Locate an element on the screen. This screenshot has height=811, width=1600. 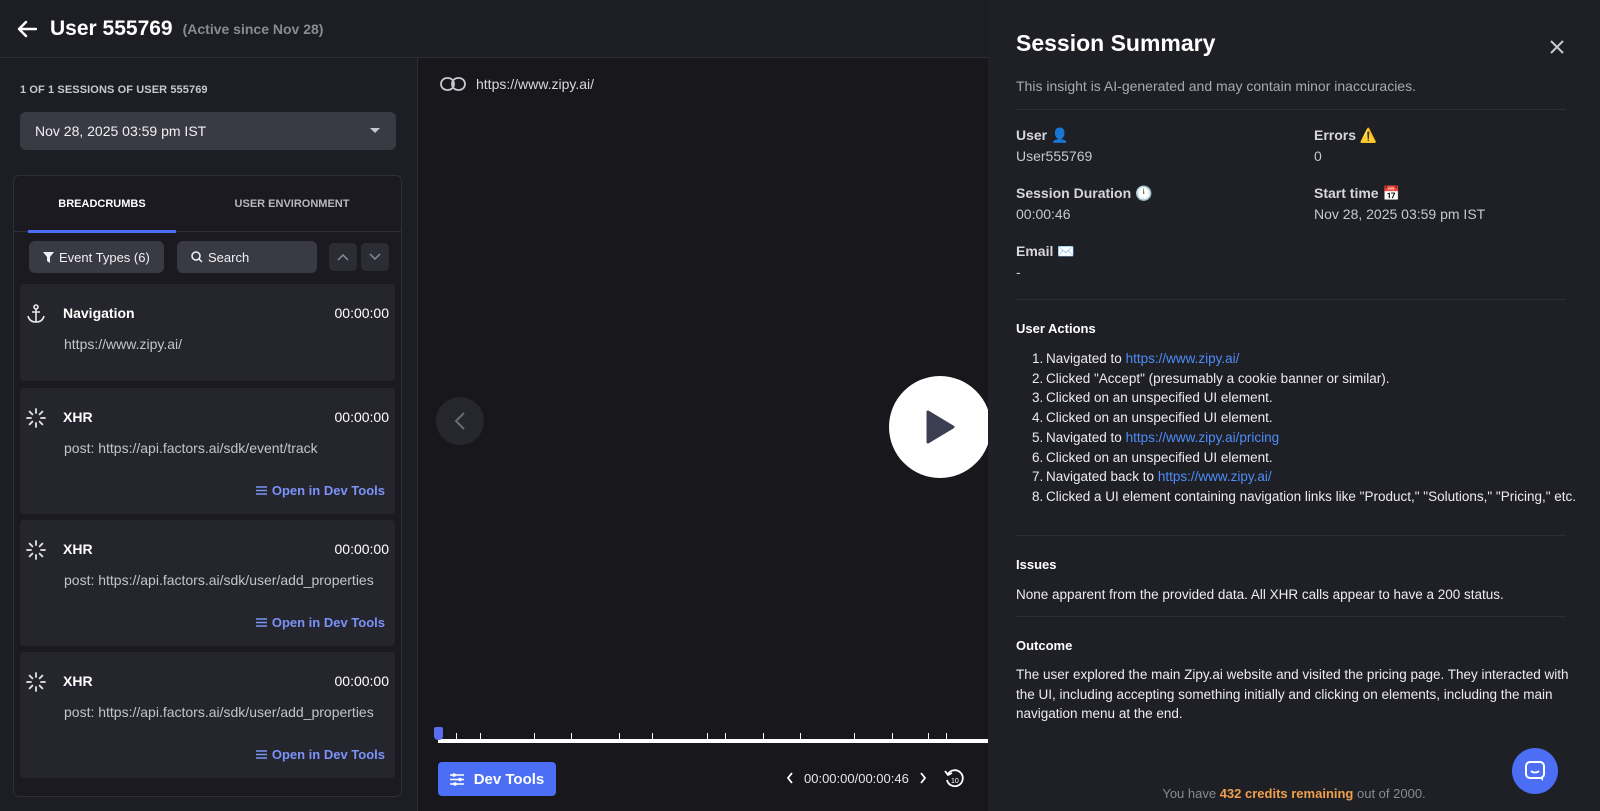
user-value: User555769 is located at coordinates (1054, 156).